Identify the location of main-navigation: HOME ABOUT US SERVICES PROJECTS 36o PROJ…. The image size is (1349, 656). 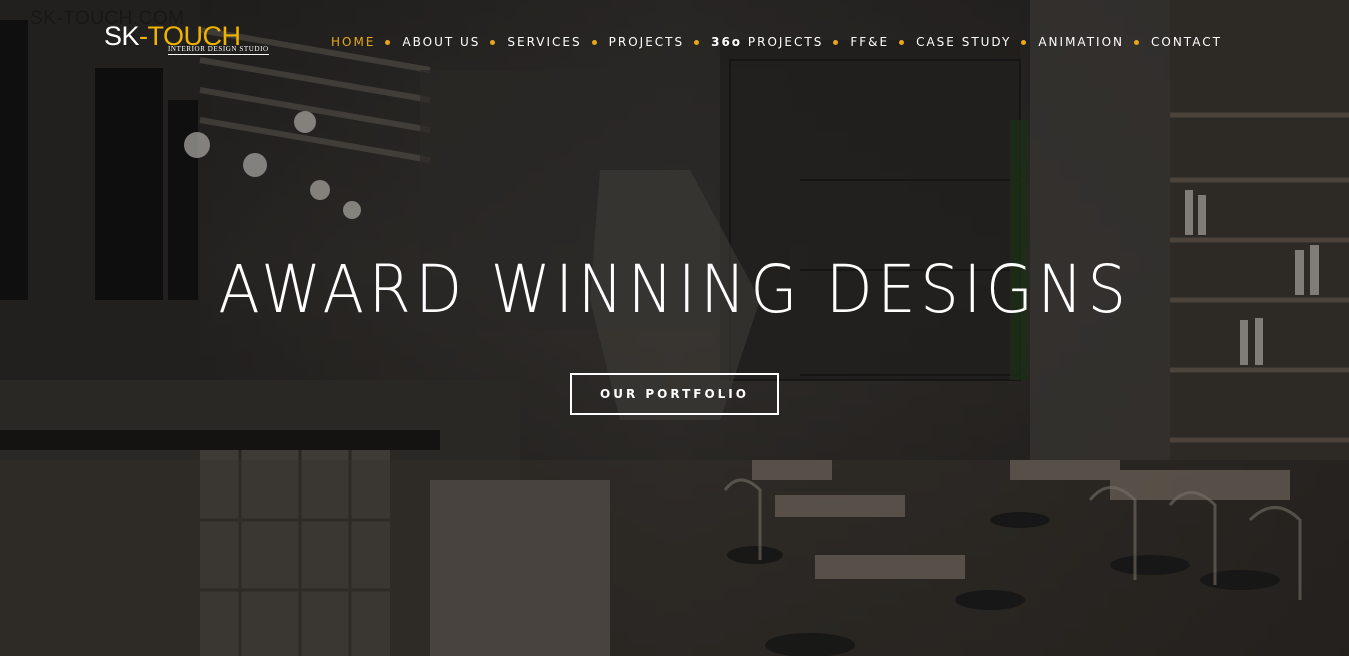
(776, 42).